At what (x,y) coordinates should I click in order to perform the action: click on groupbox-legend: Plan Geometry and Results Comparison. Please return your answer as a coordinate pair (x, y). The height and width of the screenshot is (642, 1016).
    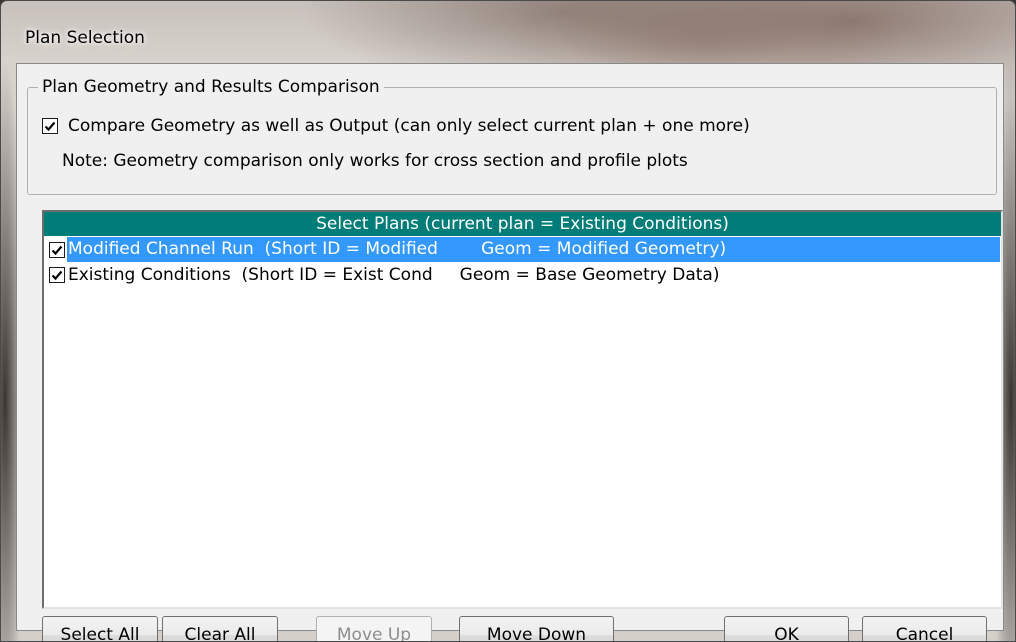
    Looking at the image, I should click on (211, 87).